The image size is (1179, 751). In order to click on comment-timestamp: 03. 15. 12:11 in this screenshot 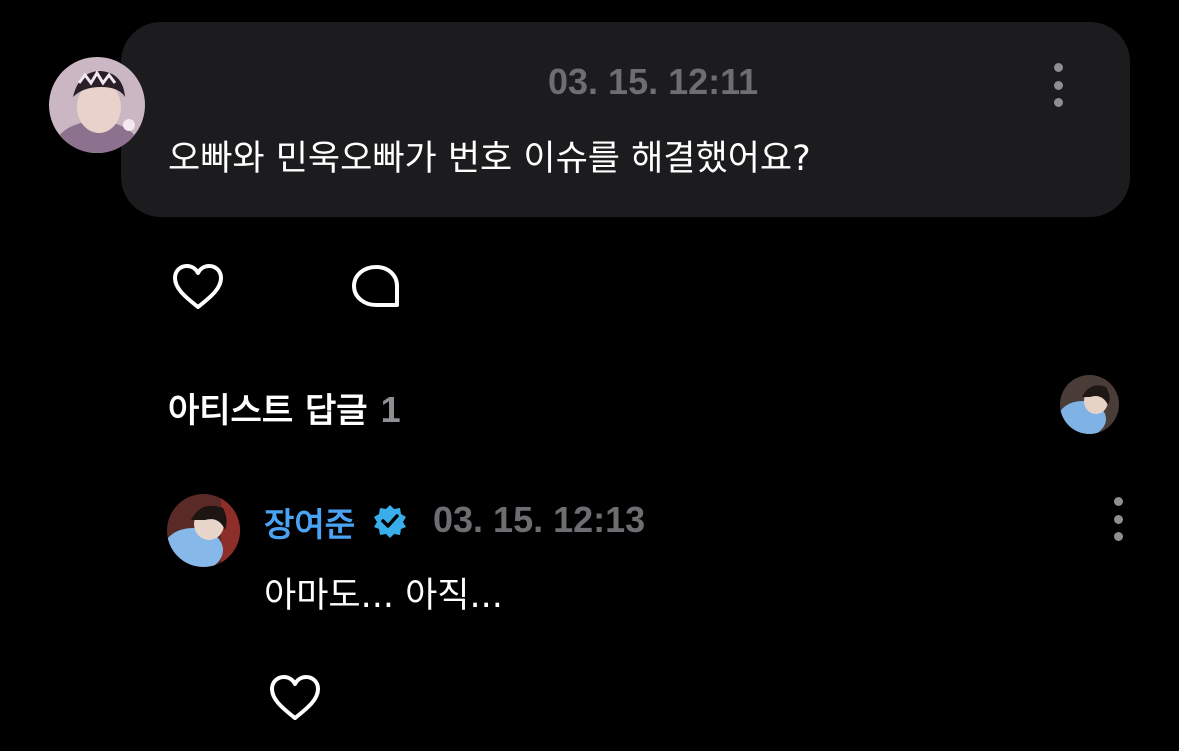, I will do `click(653, 81)`.